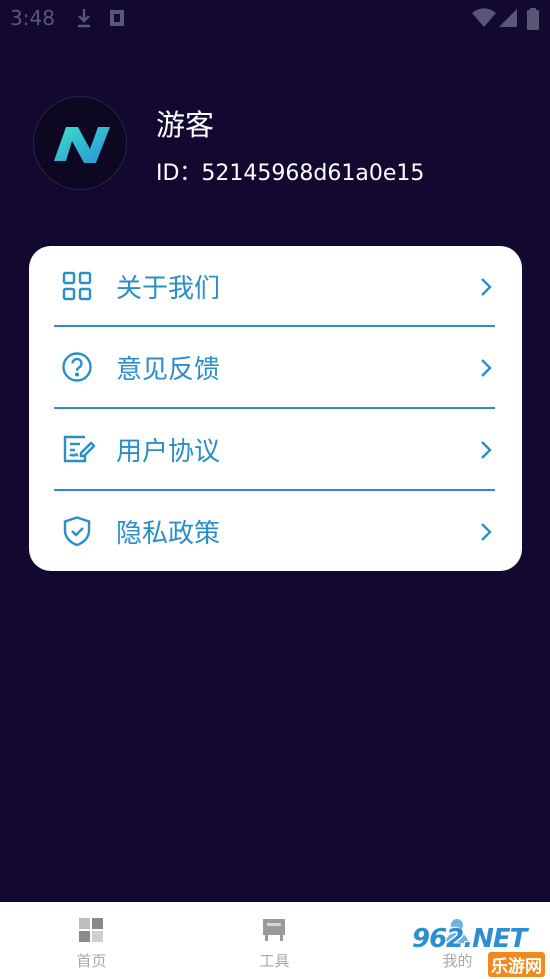 This screenshot has width=550, height=979. I want to click on menu-item-label: 关于我们, so click(168, 289).